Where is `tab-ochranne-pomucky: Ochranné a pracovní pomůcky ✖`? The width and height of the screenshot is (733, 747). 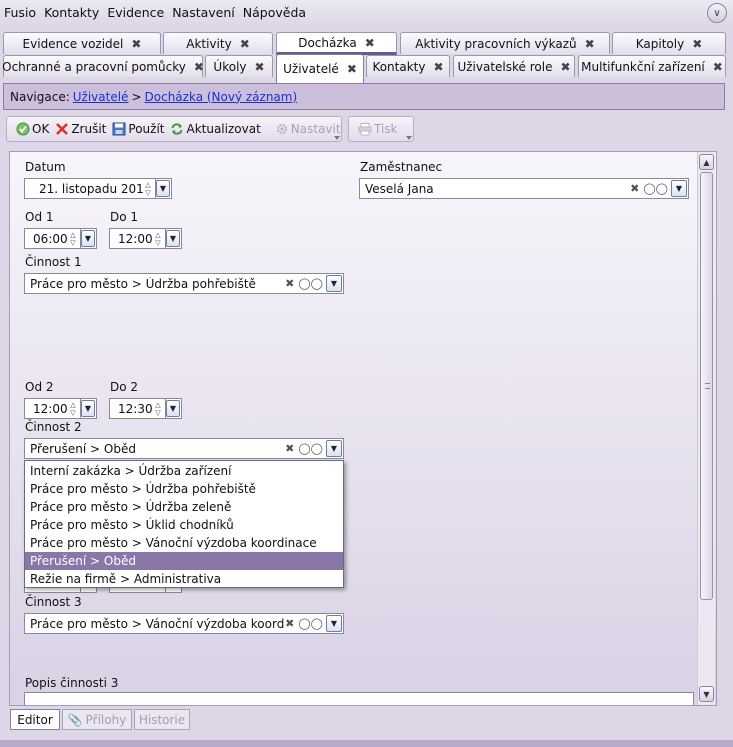 tab-ochranne-pomucky: Ochranné a pracovní pomůcky ✖ is located at coordinates (103, 66).